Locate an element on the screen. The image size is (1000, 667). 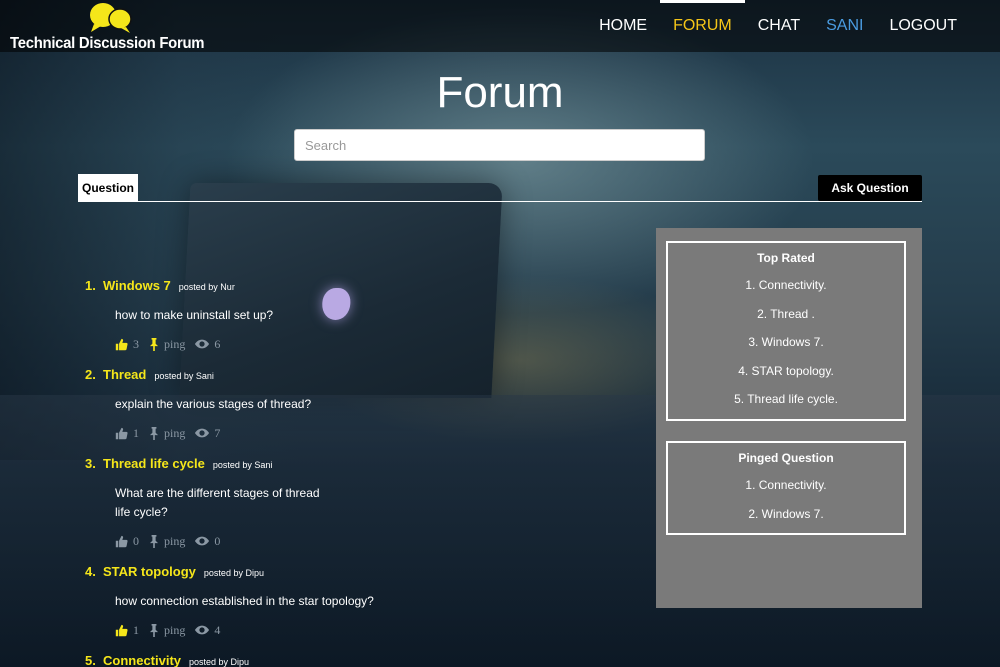
page-title: Forum is located at coordinates (500, 92).